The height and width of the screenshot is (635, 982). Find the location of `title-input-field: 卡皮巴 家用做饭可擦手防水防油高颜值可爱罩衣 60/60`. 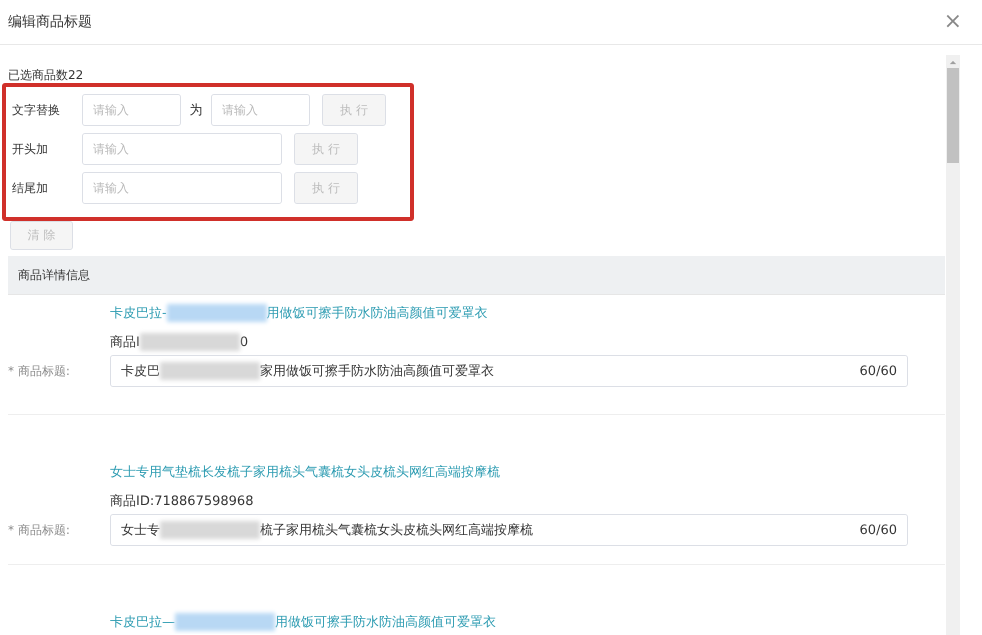

title-input-field: 卡皮巴 家用做饭可擦手防水防油高颜值可爱罩衣 60/60 is located at coordinates (509, 371).